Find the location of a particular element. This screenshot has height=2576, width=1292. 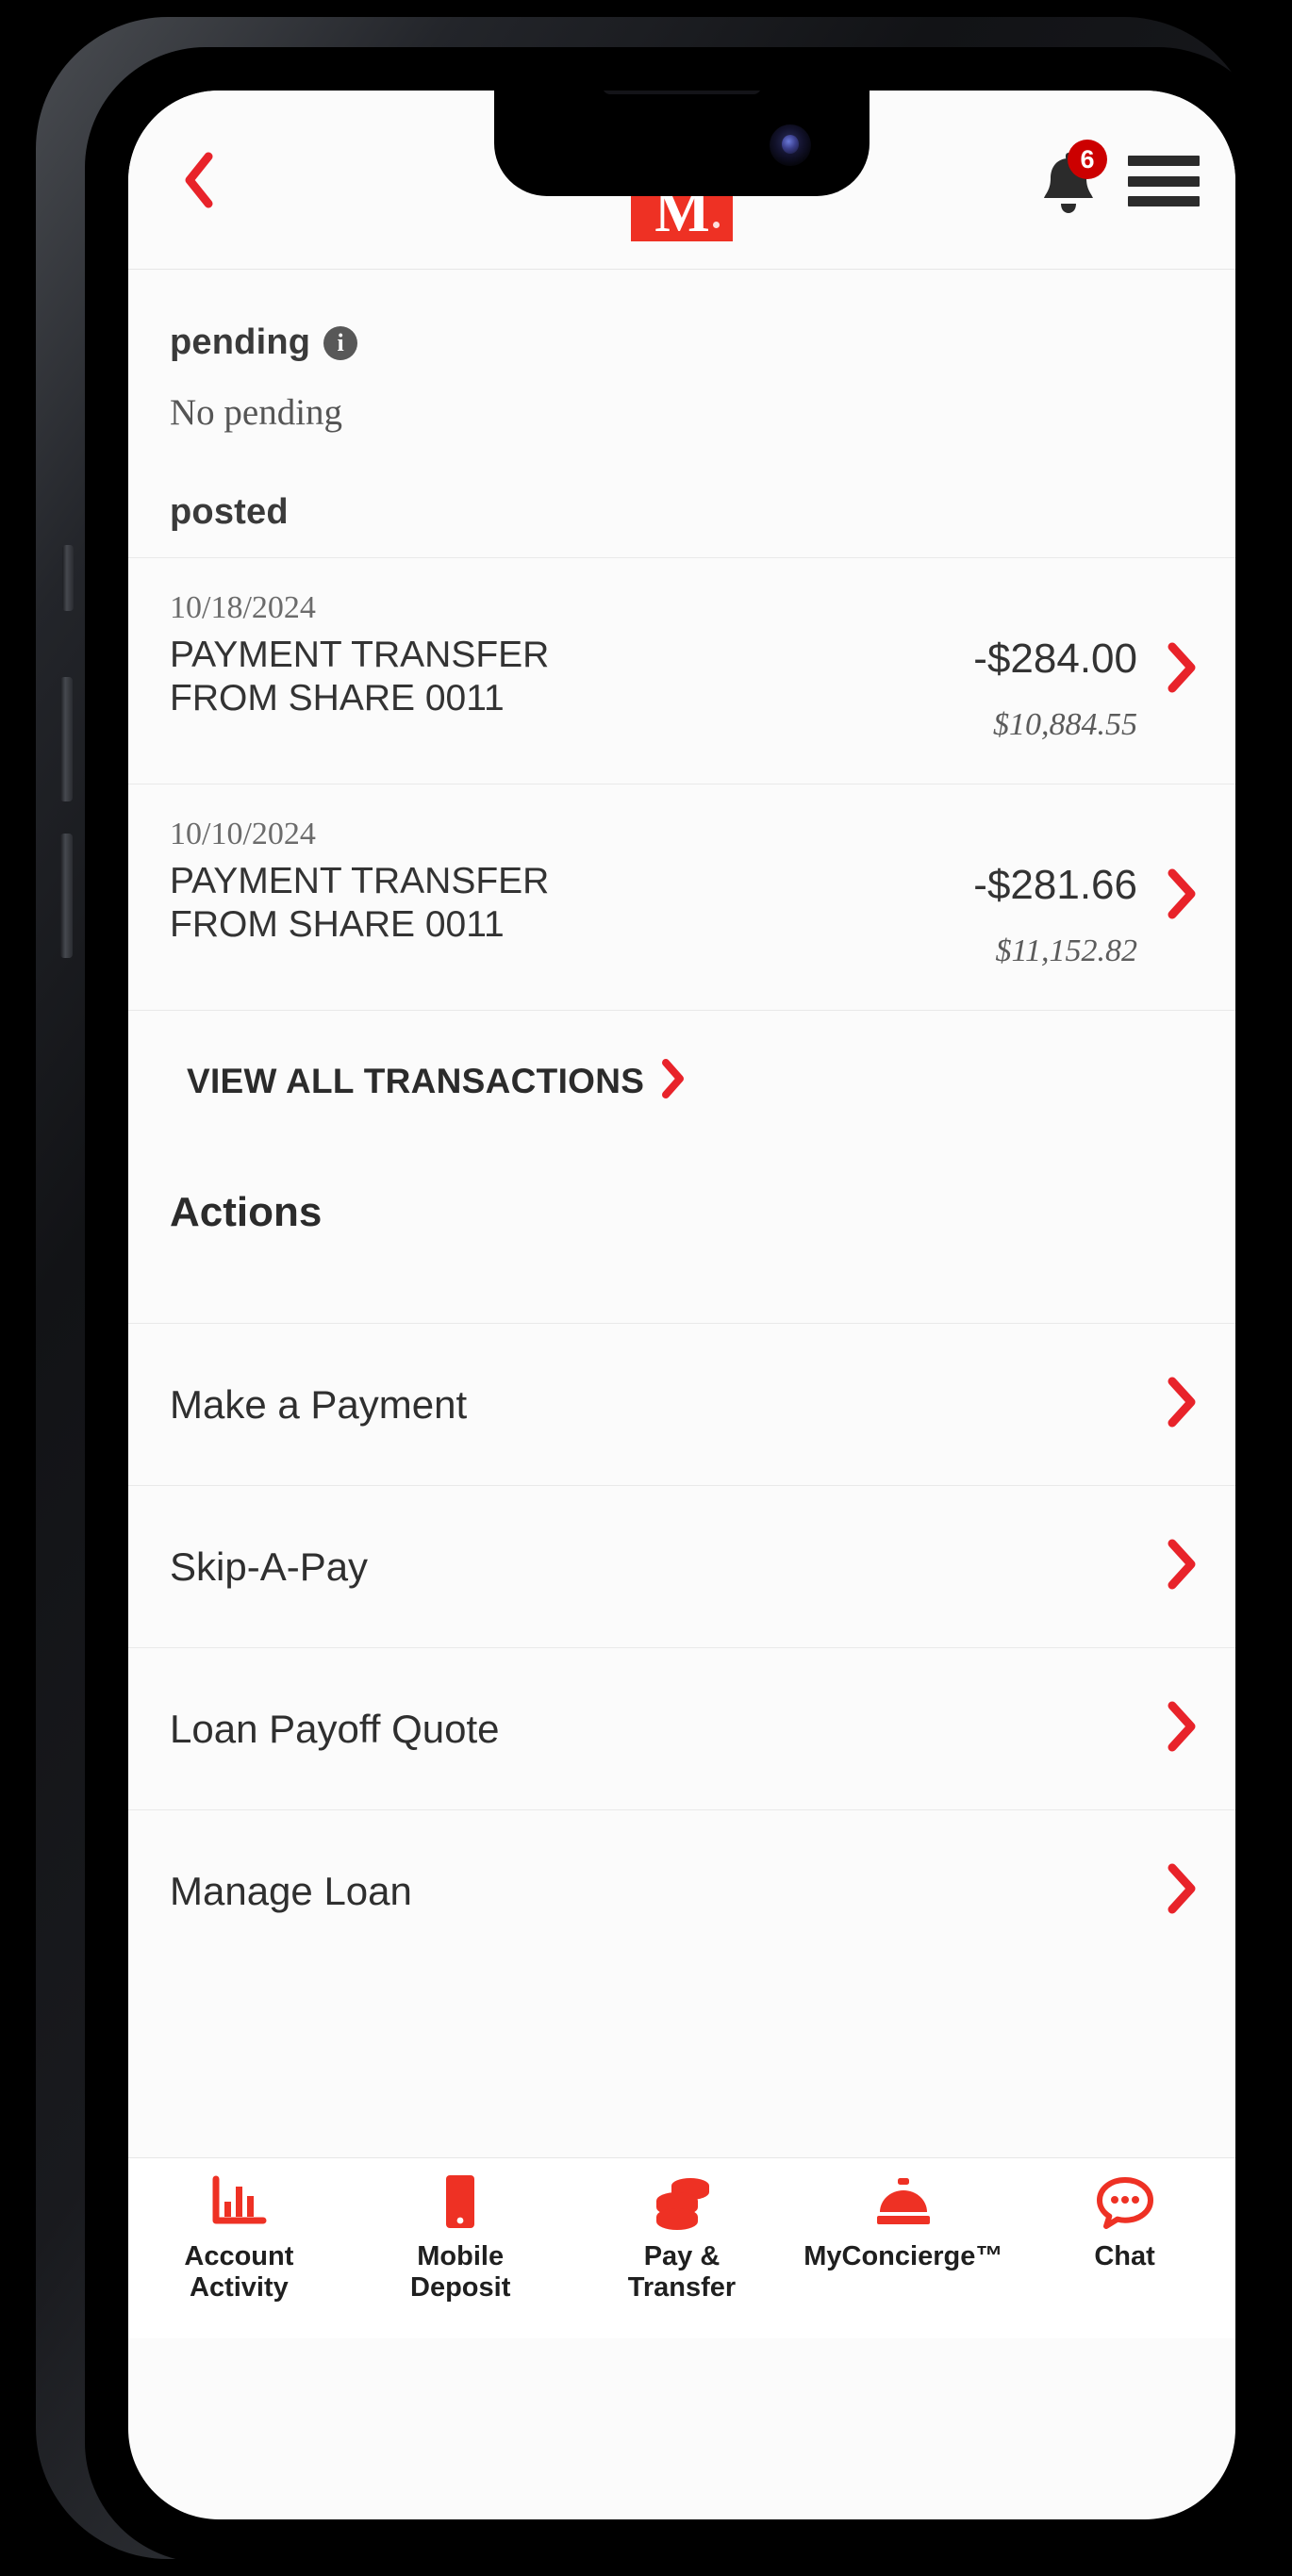

transaction-amount: -$281.66 is located at coordinates (1055, 885).